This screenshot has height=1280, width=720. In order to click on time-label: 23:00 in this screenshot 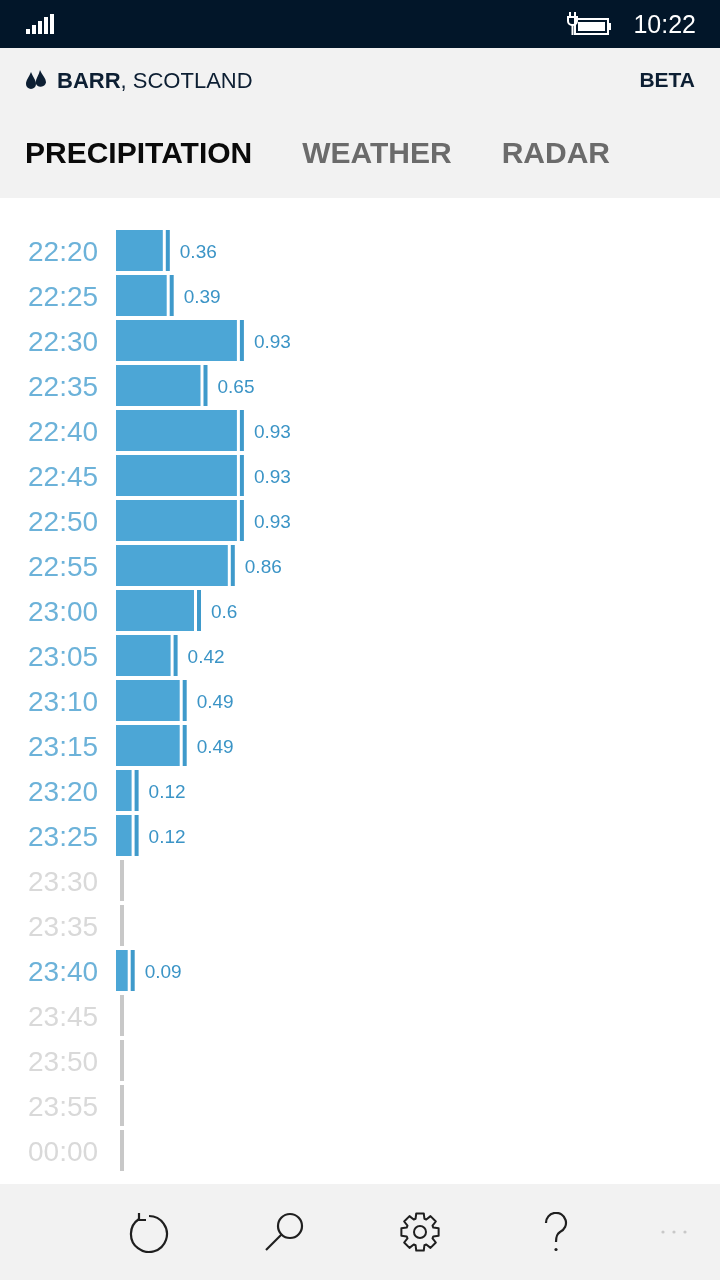, I will do `click(63, 611)`.